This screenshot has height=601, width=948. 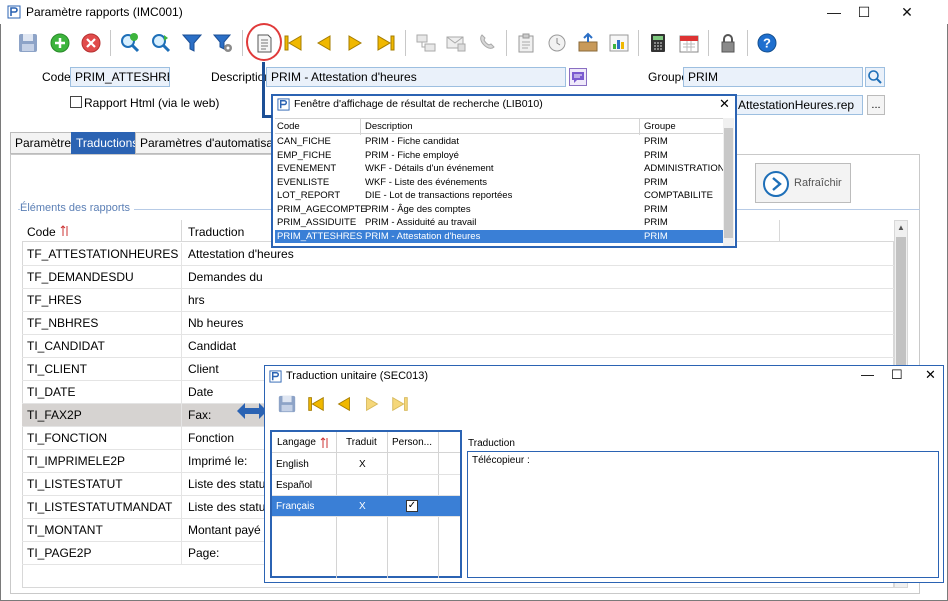 I want to click on calendar-icon, so click(x=689, y=43).